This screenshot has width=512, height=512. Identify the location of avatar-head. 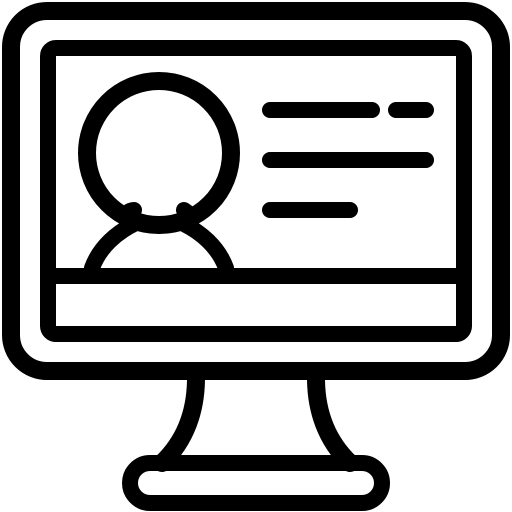
(159, 153).